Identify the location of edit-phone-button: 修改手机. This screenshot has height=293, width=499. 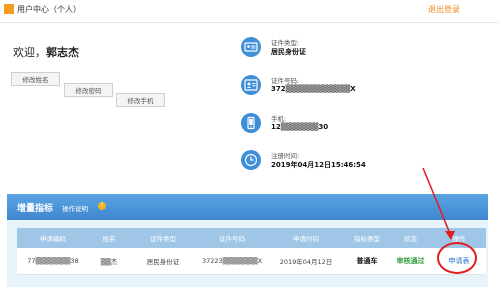
(140, 100).